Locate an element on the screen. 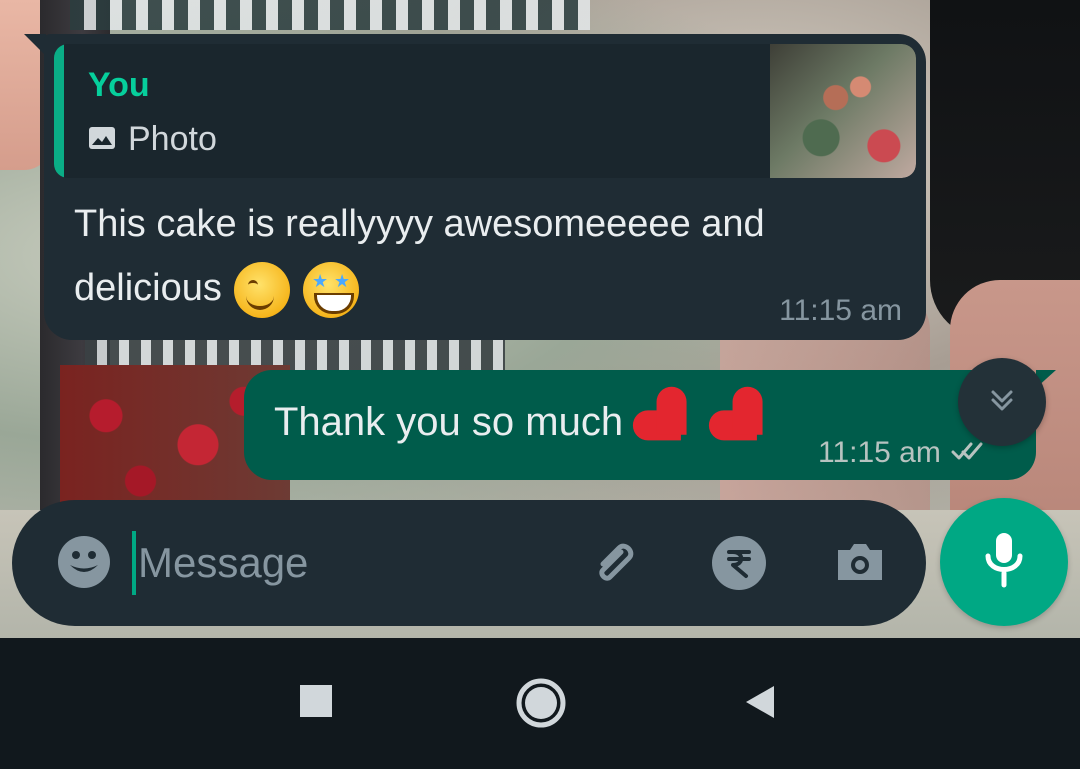 This screenshot has height=769, width=1080. quoted-author: You is located at coordinates (119, 85).